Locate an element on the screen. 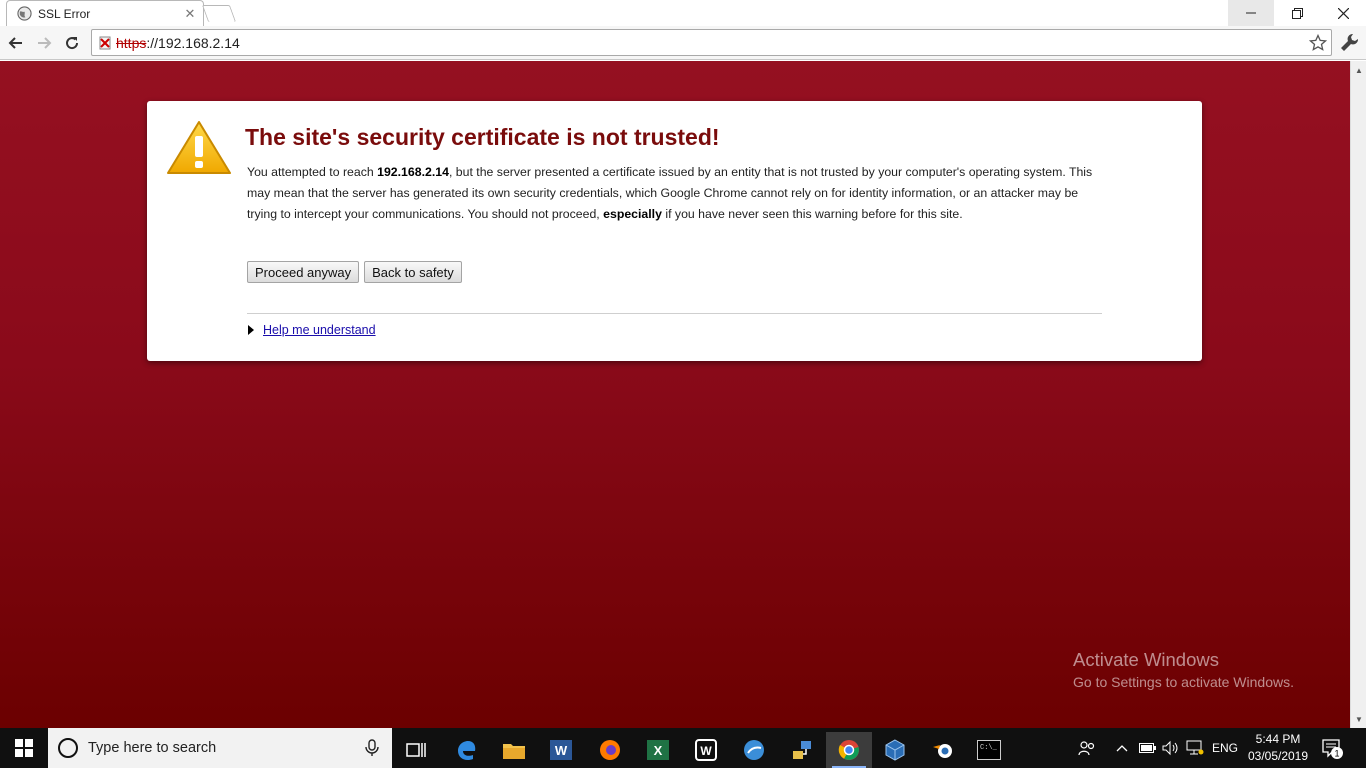 This screenshot has height=768, width=1366. reload-button is located at coordinates (72, 43).